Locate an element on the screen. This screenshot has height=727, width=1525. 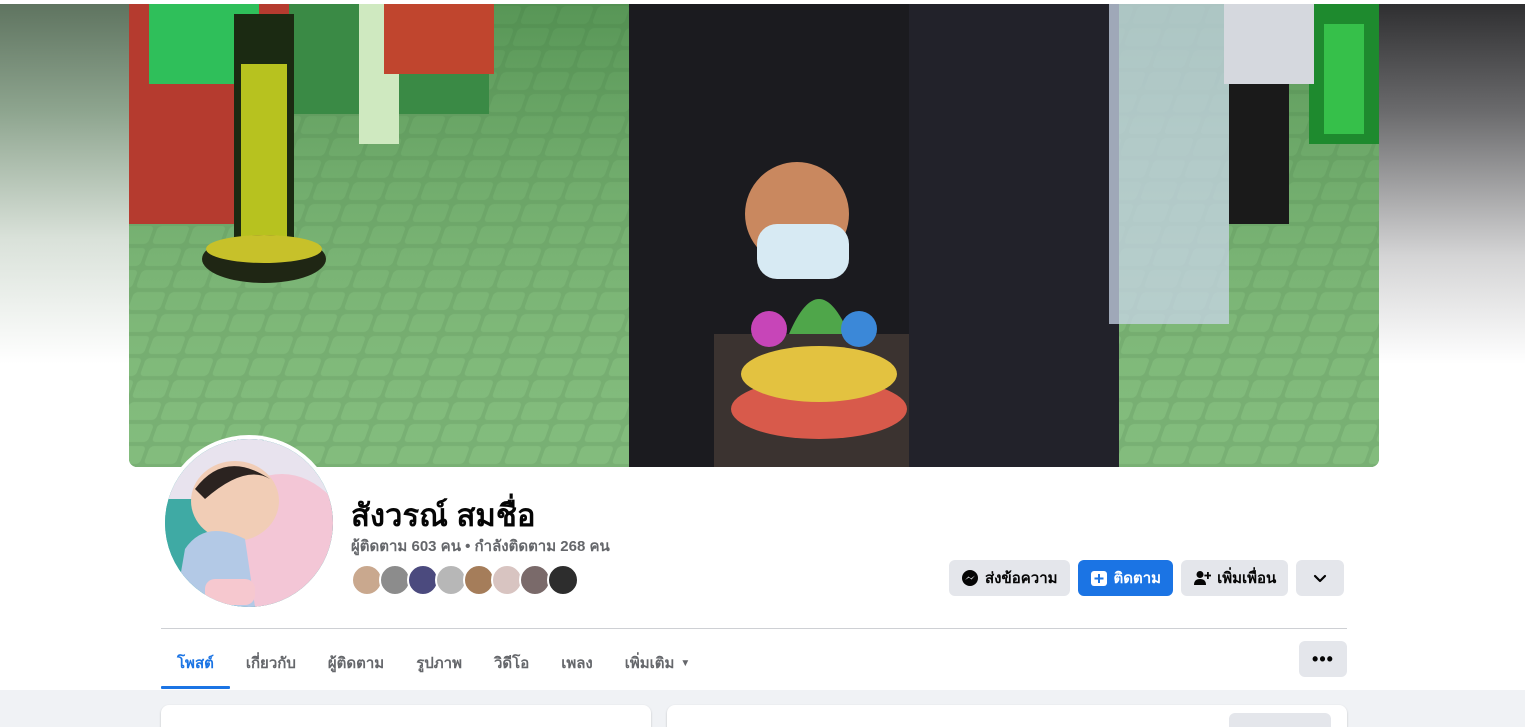
profile-options-button is located at coordinates (1320, 578).